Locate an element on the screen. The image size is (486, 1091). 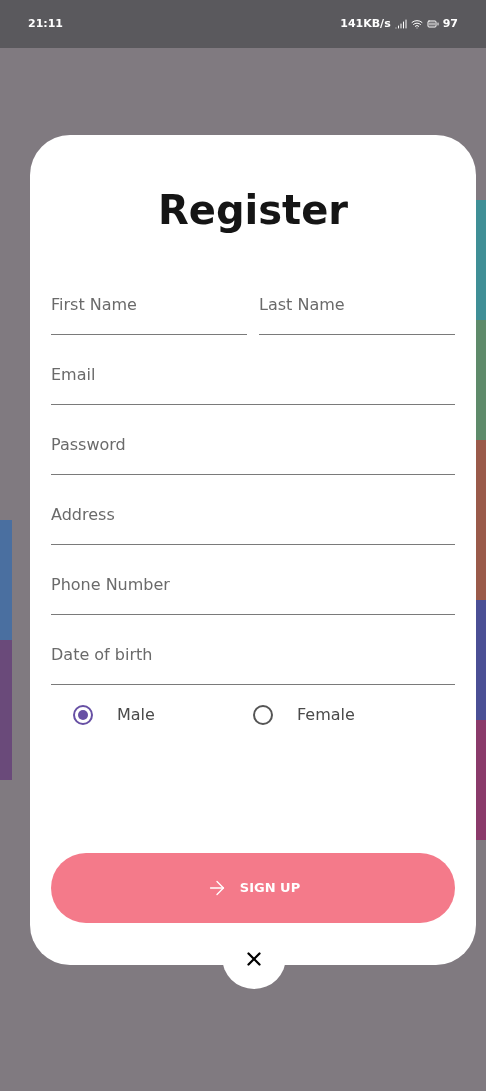
name-field: First Name is located at coordinates (149, 300).